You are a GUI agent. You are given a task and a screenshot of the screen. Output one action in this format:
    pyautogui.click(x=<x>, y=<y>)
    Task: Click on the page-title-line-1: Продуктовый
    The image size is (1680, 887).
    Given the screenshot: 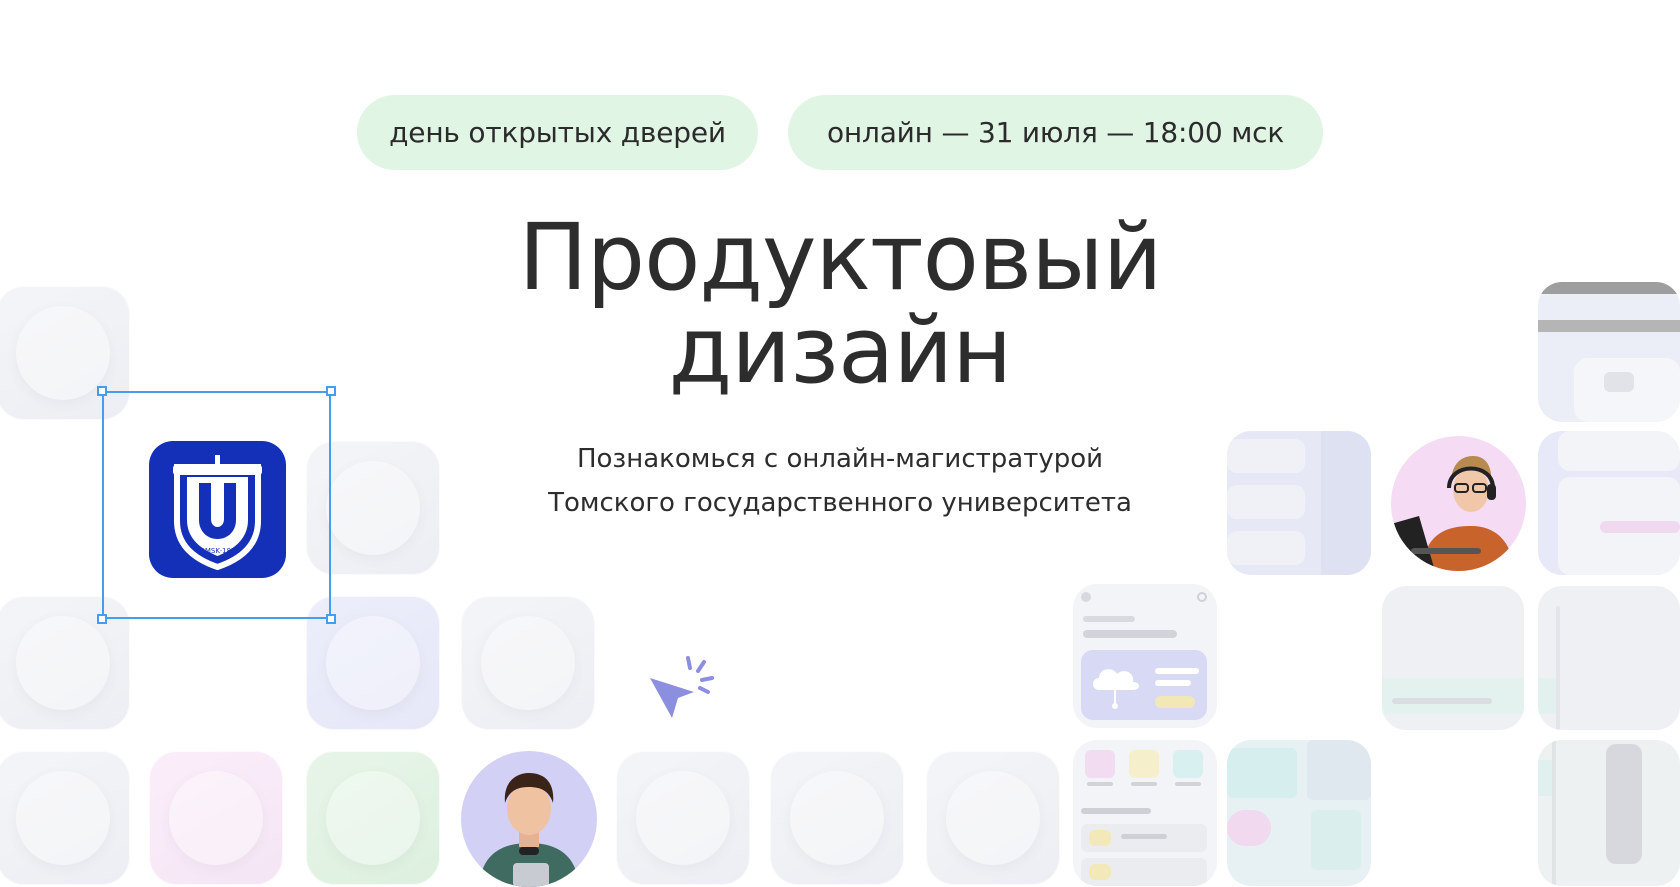 What is the action you would take?
    pyautogui.click(x=840, y=257)
    